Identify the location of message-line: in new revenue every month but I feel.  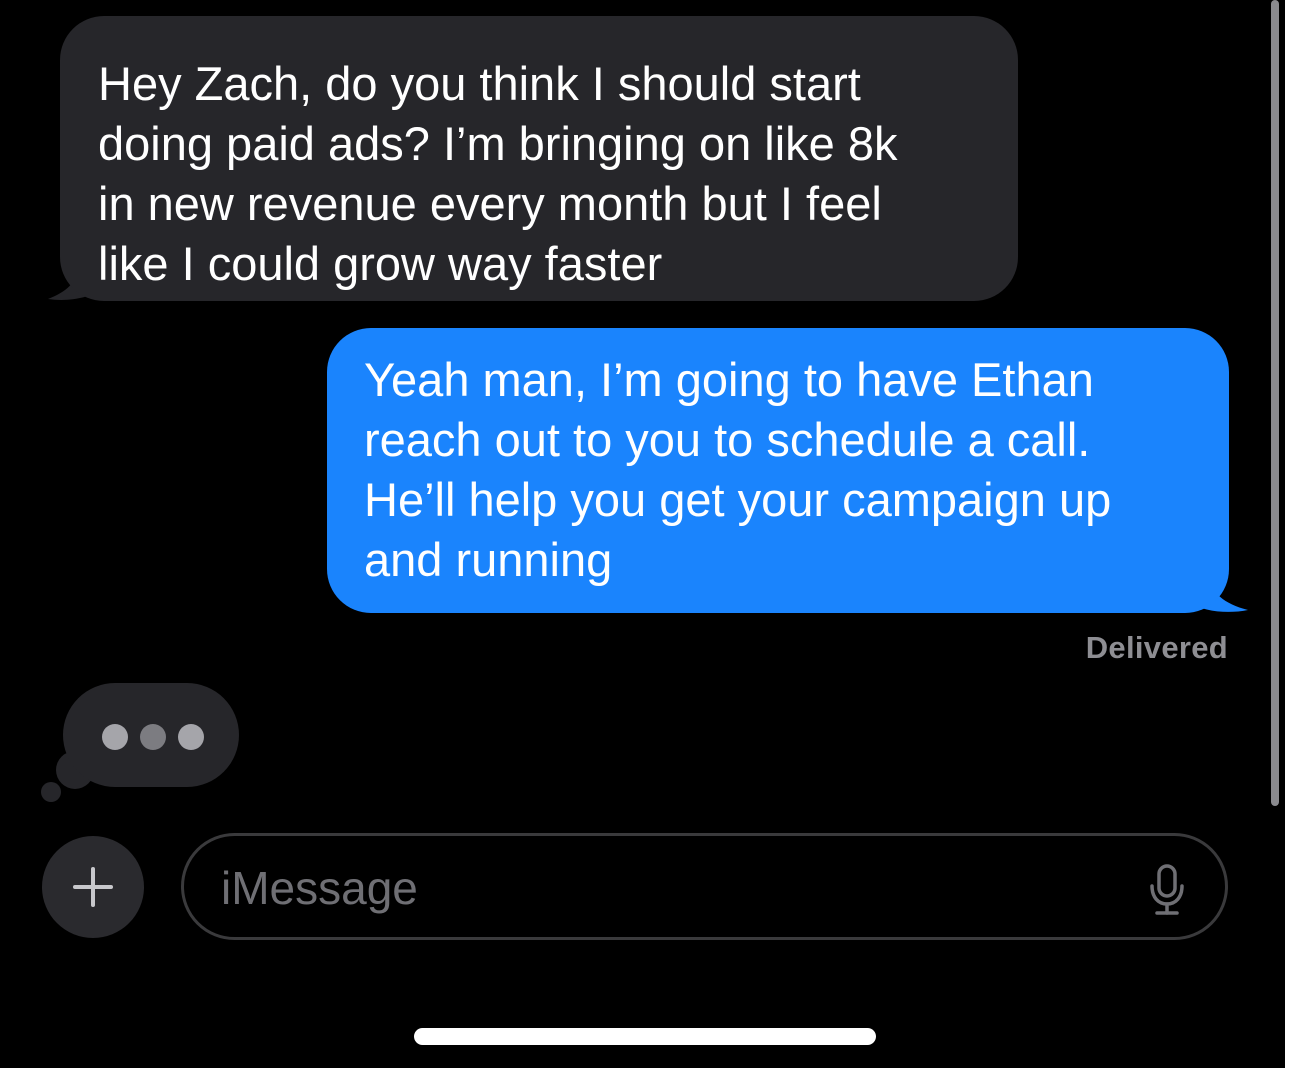
(490, 203).